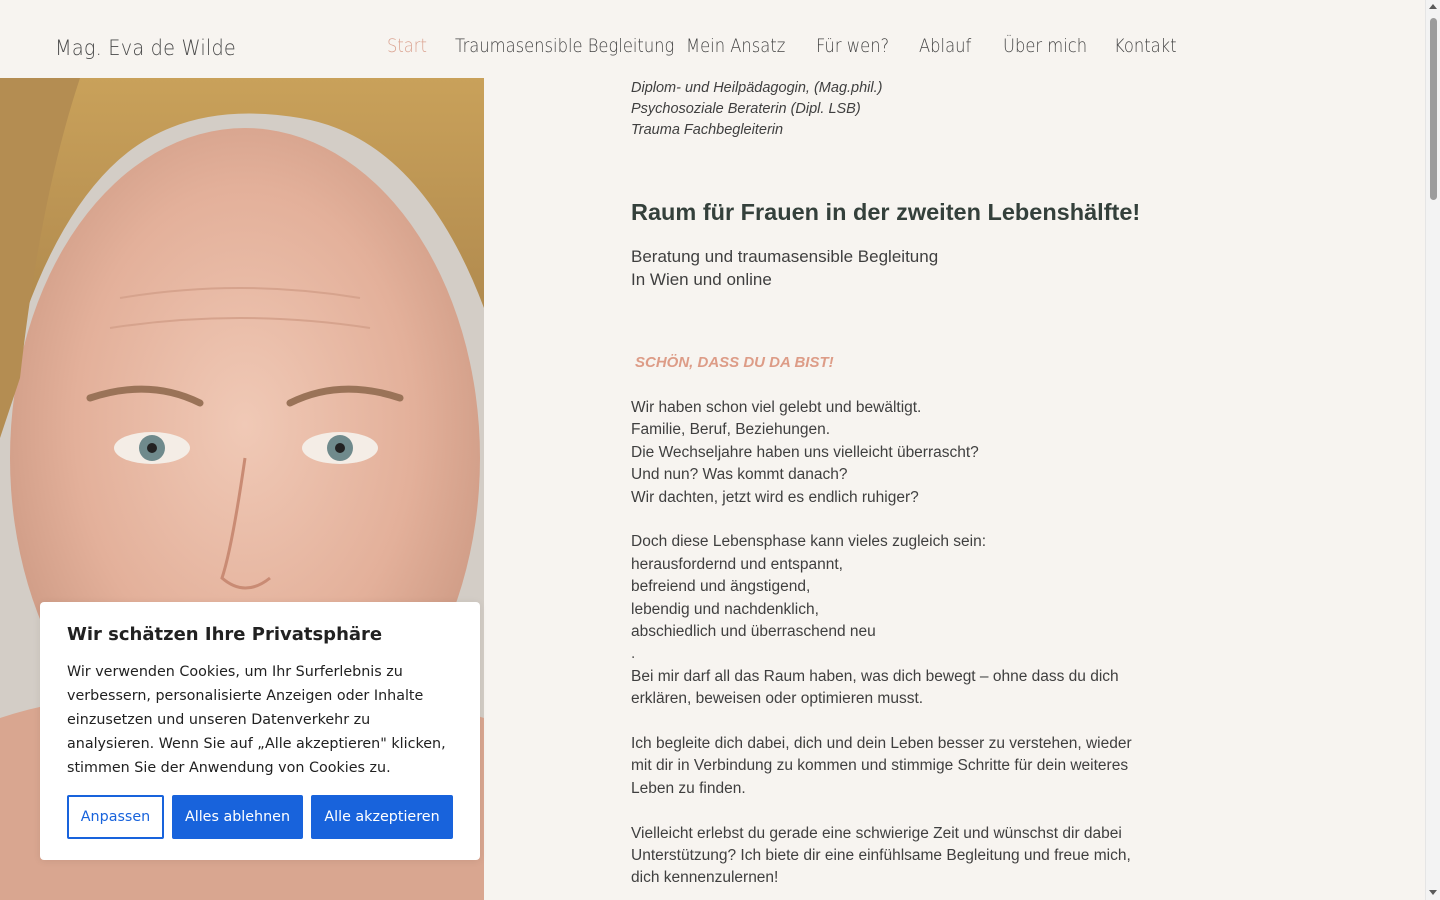  Describe the element at coordinates (757, 88) in the screenshot. I see `credential-item: Diplom- und Heilpädagogin, (Mag.phil.)` at that location.